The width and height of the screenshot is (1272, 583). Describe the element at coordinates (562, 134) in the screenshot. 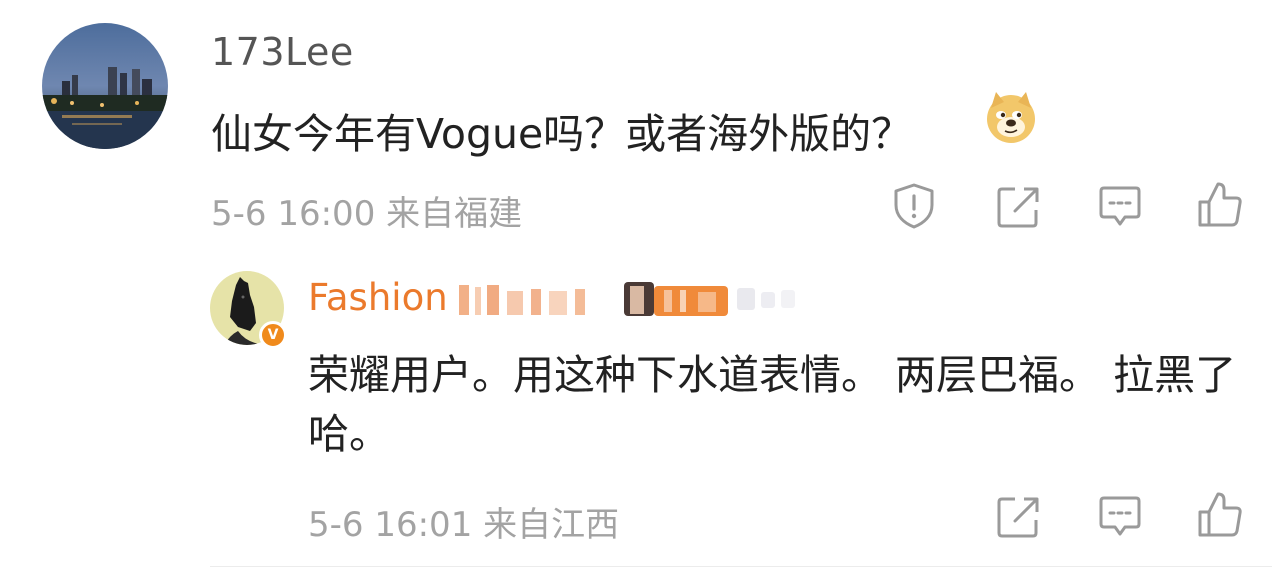

I see `comment-text: 仙女今年有Vogue吗？或者海外版的？` at that location.